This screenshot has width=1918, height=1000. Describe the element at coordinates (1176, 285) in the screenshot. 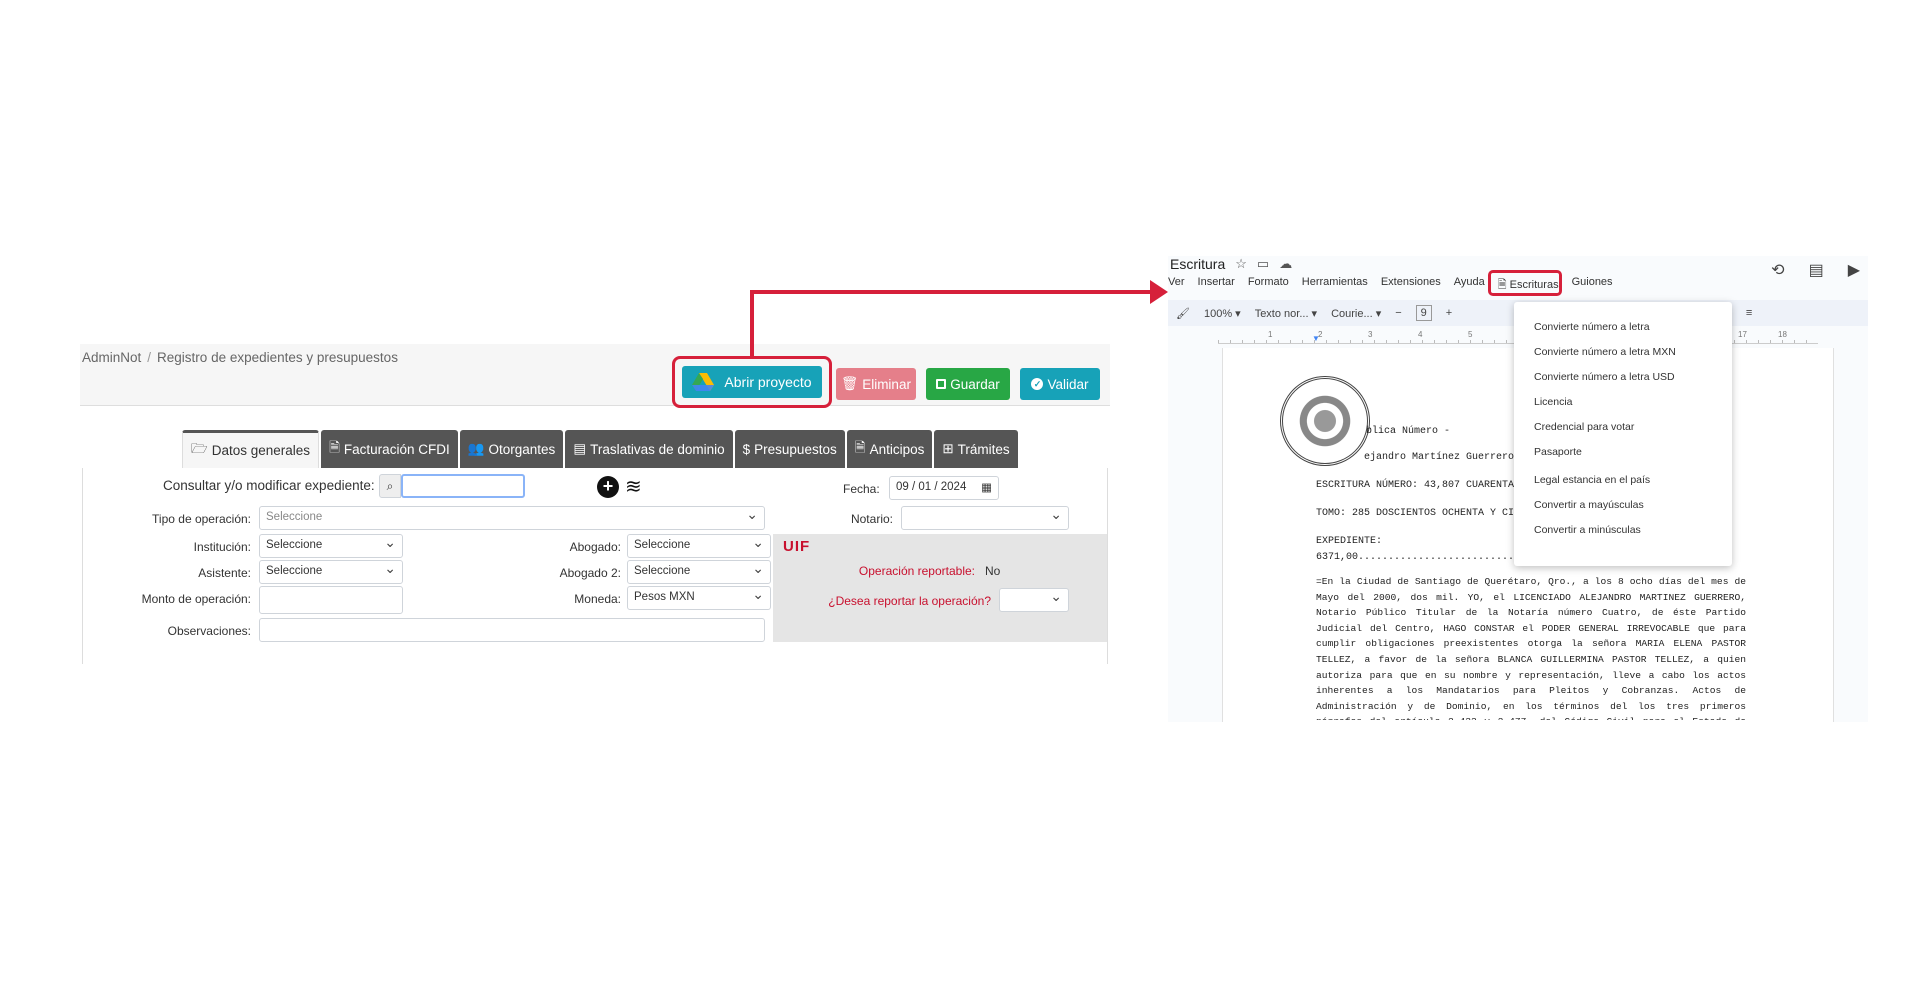

I see `menu-ver: Ver` at that location.